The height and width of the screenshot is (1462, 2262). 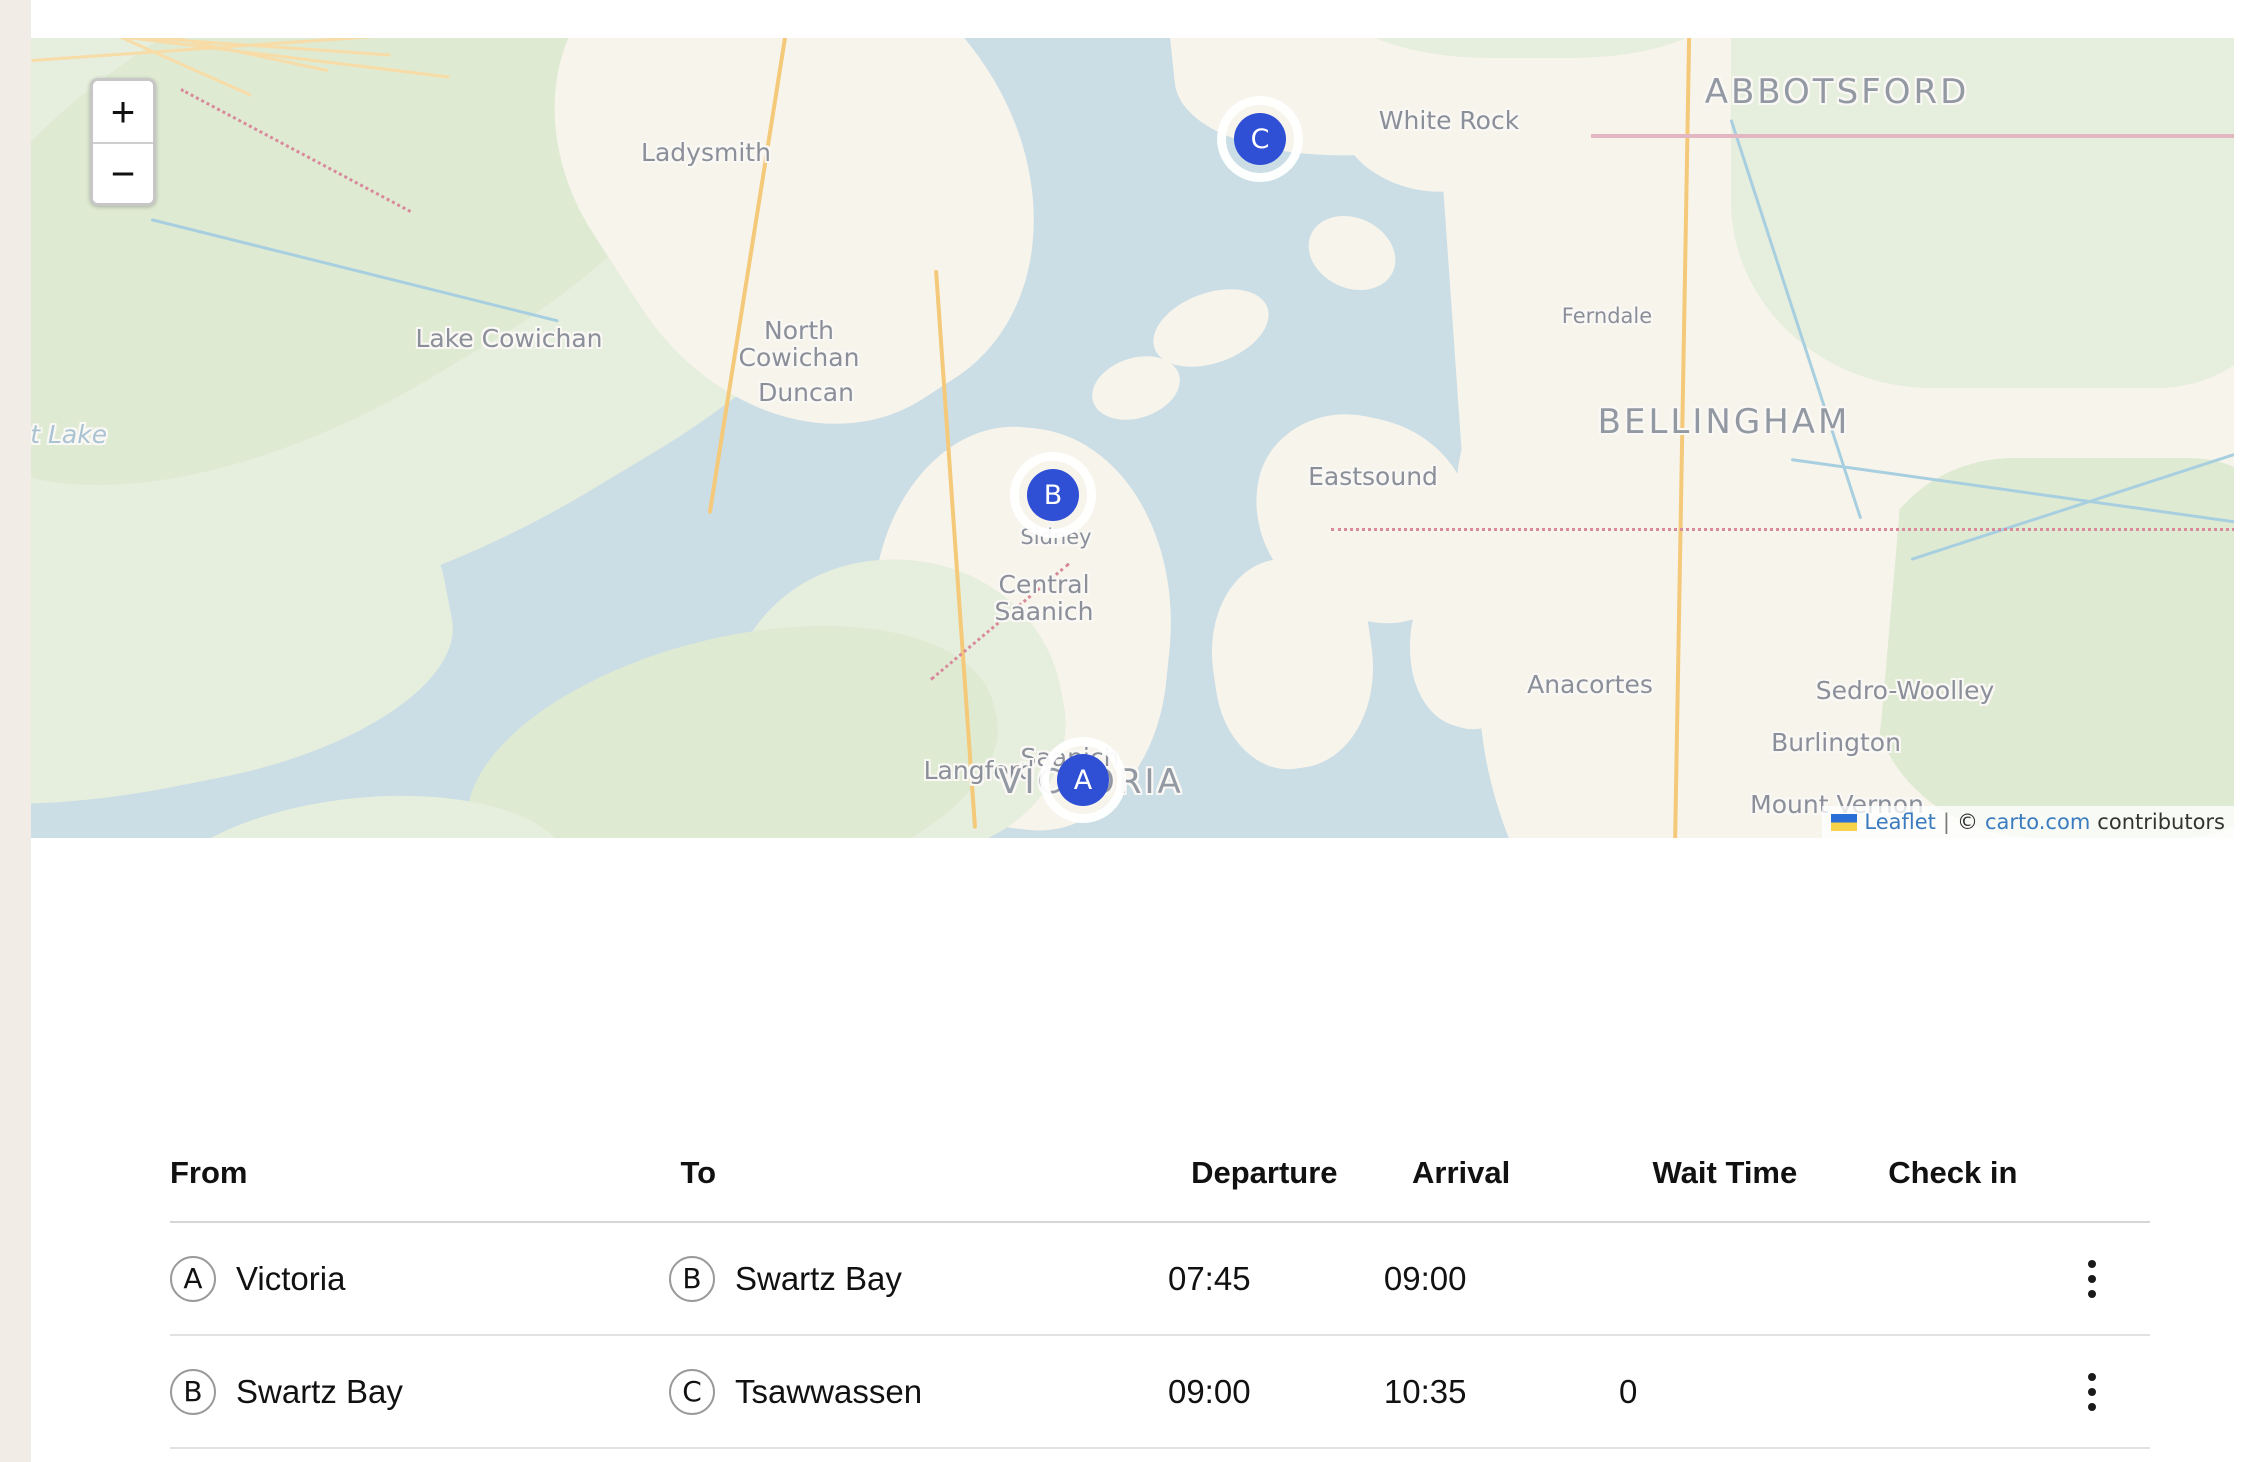 What do you see at coordinates (209, 1172) in the screenshot?
I see `column-header-from: From` at bounding box center [209, 1172].